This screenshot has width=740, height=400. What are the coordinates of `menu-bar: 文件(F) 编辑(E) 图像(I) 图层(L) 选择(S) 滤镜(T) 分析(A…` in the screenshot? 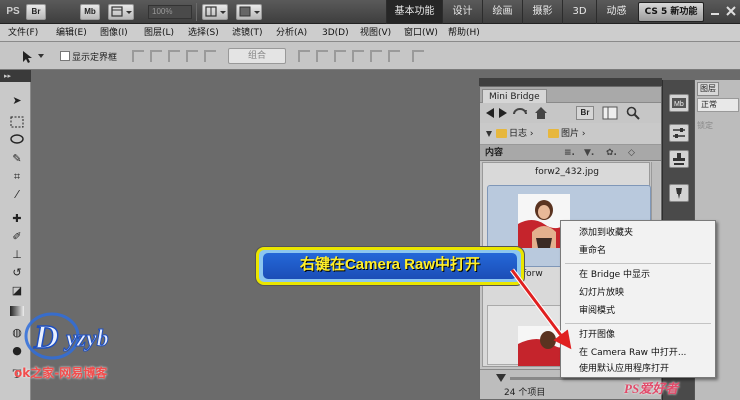 It's located at (370, 33).